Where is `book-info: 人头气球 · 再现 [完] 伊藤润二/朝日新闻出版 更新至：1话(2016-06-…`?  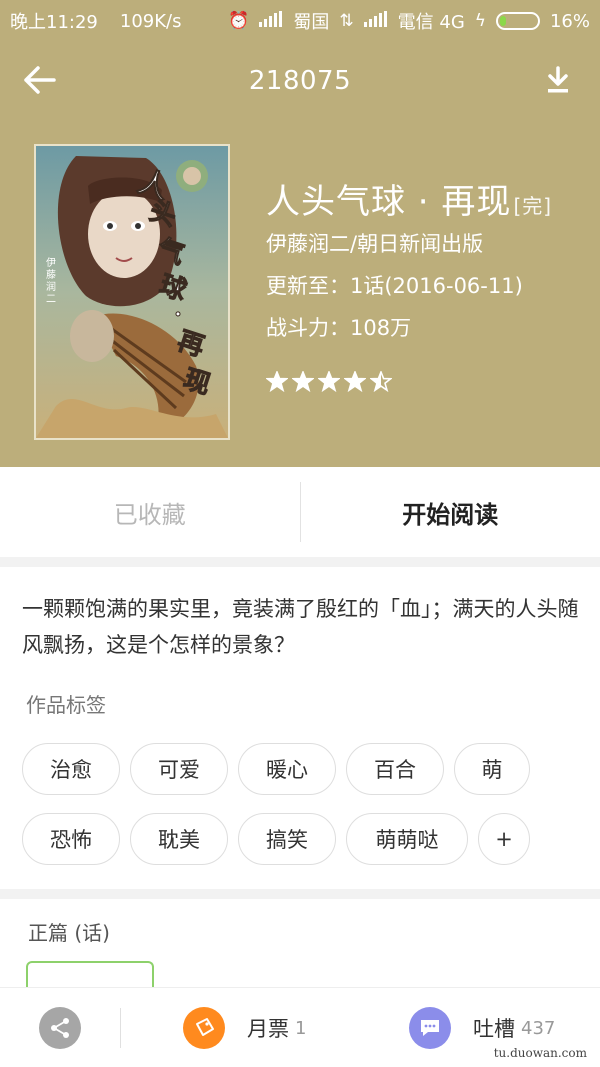 book-info: 人头气球 · 再现 [完] 伊藤润二/朝日新闻出版 更新至：1话(2016-06-… is located at coordinates (431, 283).